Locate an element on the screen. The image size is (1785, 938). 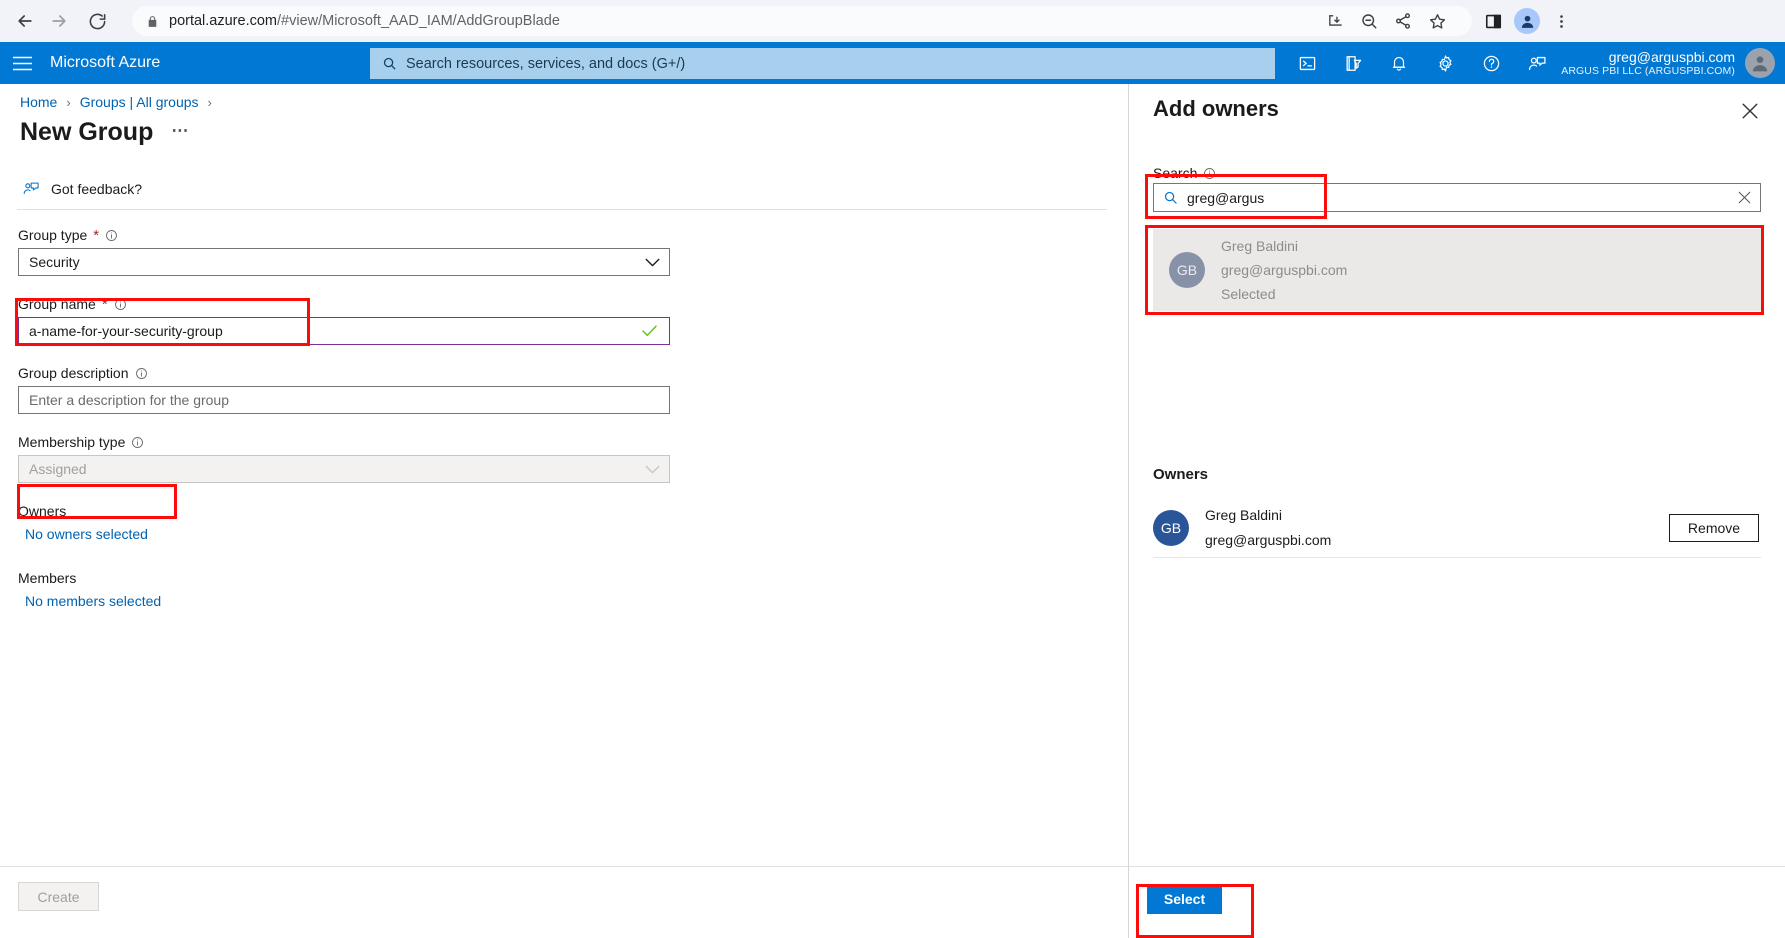
panel-search-value: greg@argus is located at coordinates (1226, 197).